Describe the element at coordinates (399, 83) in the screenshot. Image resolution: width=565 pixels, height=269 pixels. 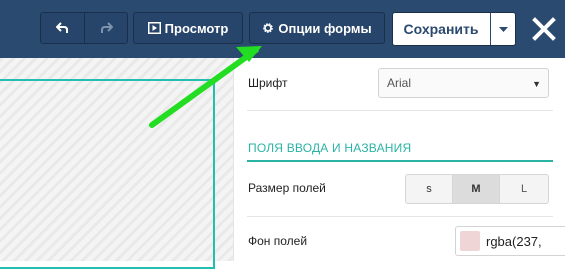
I see `font-select-value: Arial` at that location.